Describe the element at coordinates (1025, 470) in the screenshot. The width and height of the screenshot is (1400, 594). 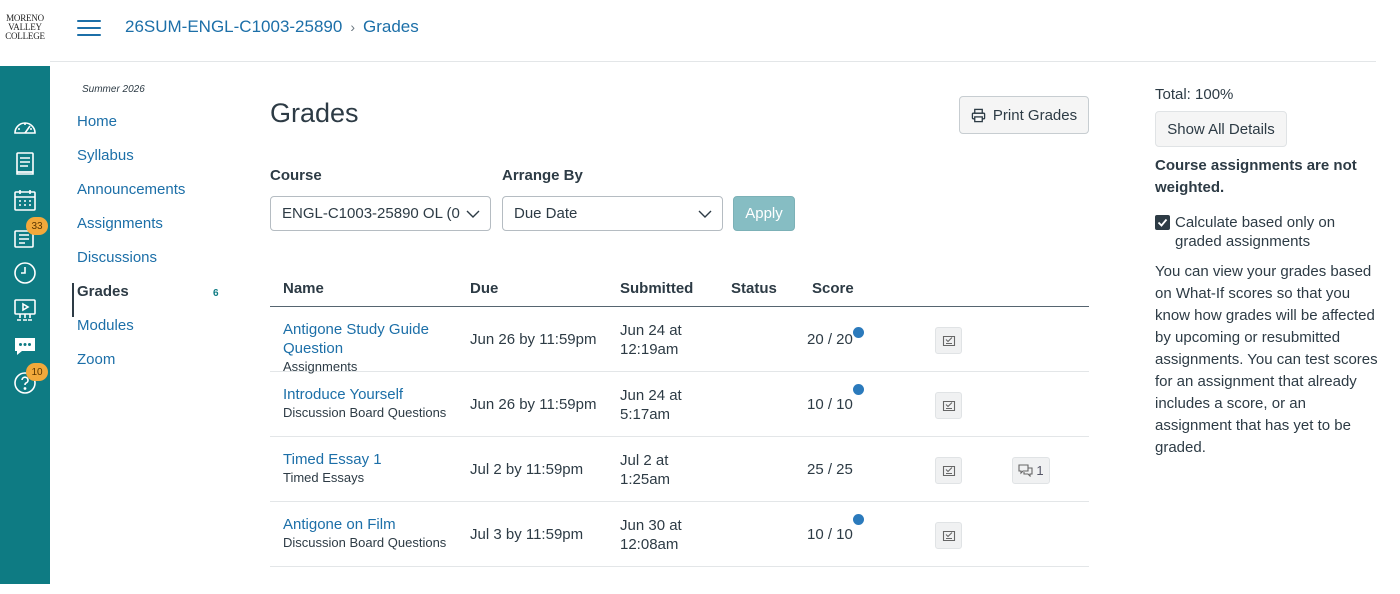
I see `comment-icon` at that location.